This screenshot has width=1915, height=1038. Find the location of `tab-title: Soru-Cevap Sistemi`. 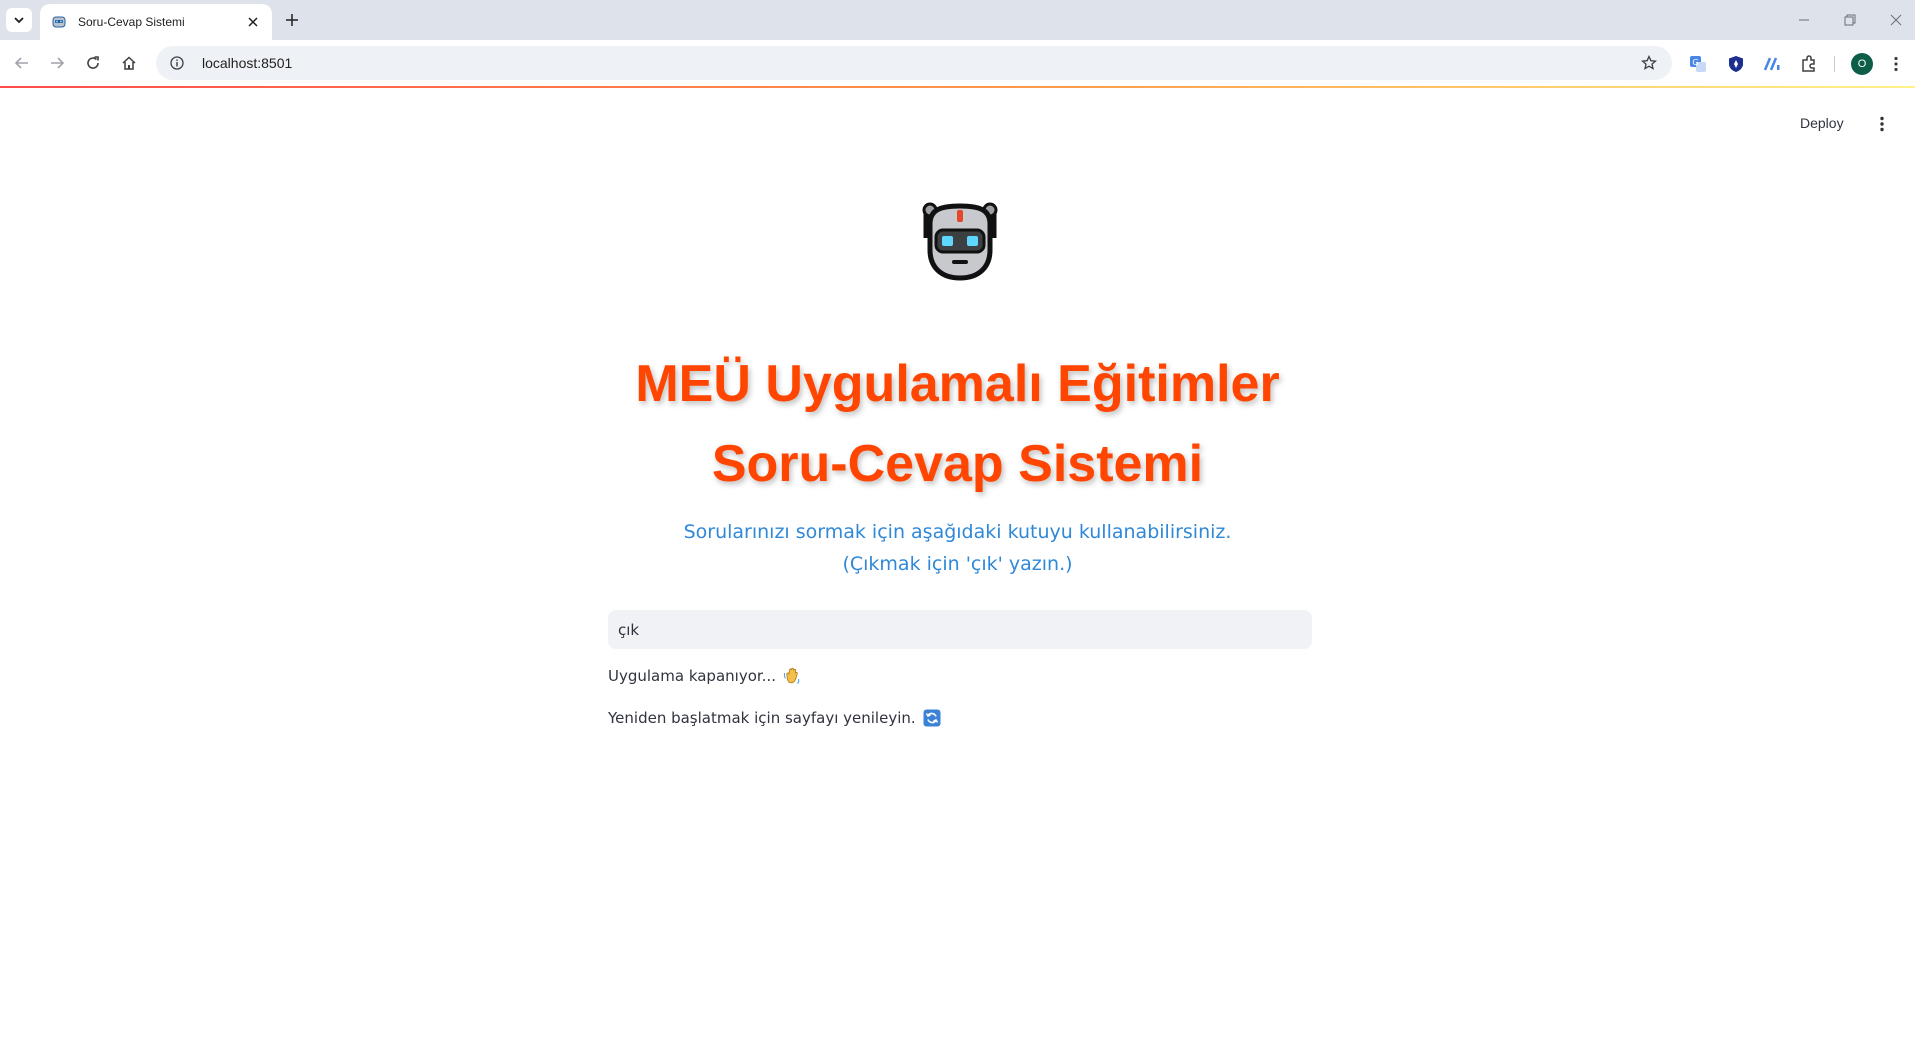

tab-title: Soru-Cevap Sistemi is located at coordinates (131, 22).